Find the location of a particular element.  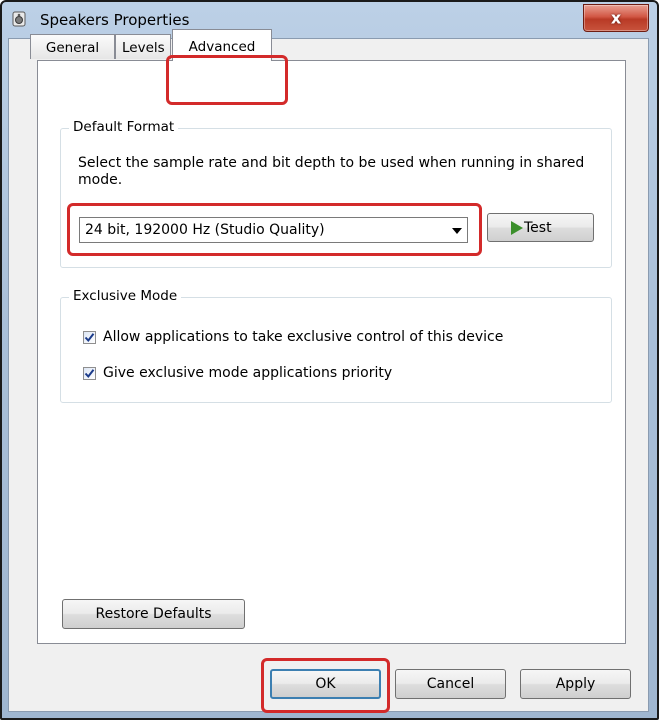

cancel-button: Cancel is located at coordinates (450, 684).